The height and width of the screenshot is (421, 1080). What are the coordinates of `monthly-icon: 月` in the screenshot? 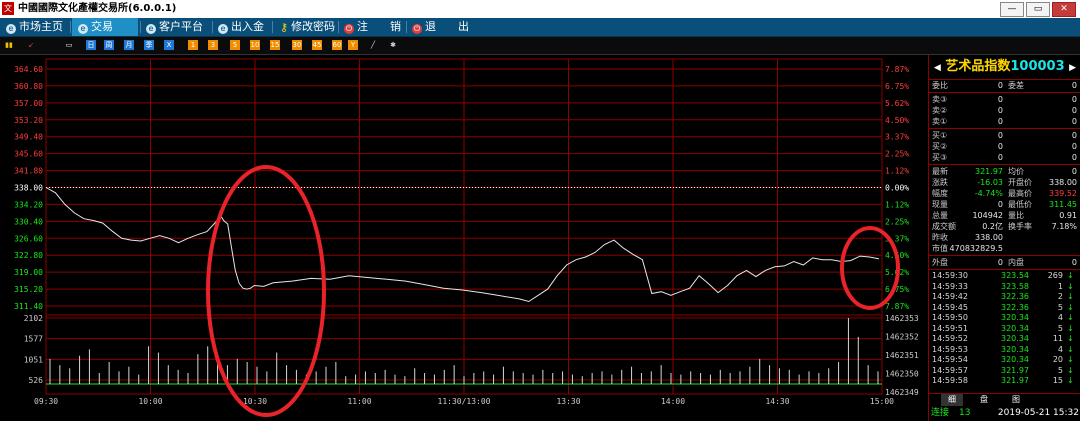 It's located at (129, 45).